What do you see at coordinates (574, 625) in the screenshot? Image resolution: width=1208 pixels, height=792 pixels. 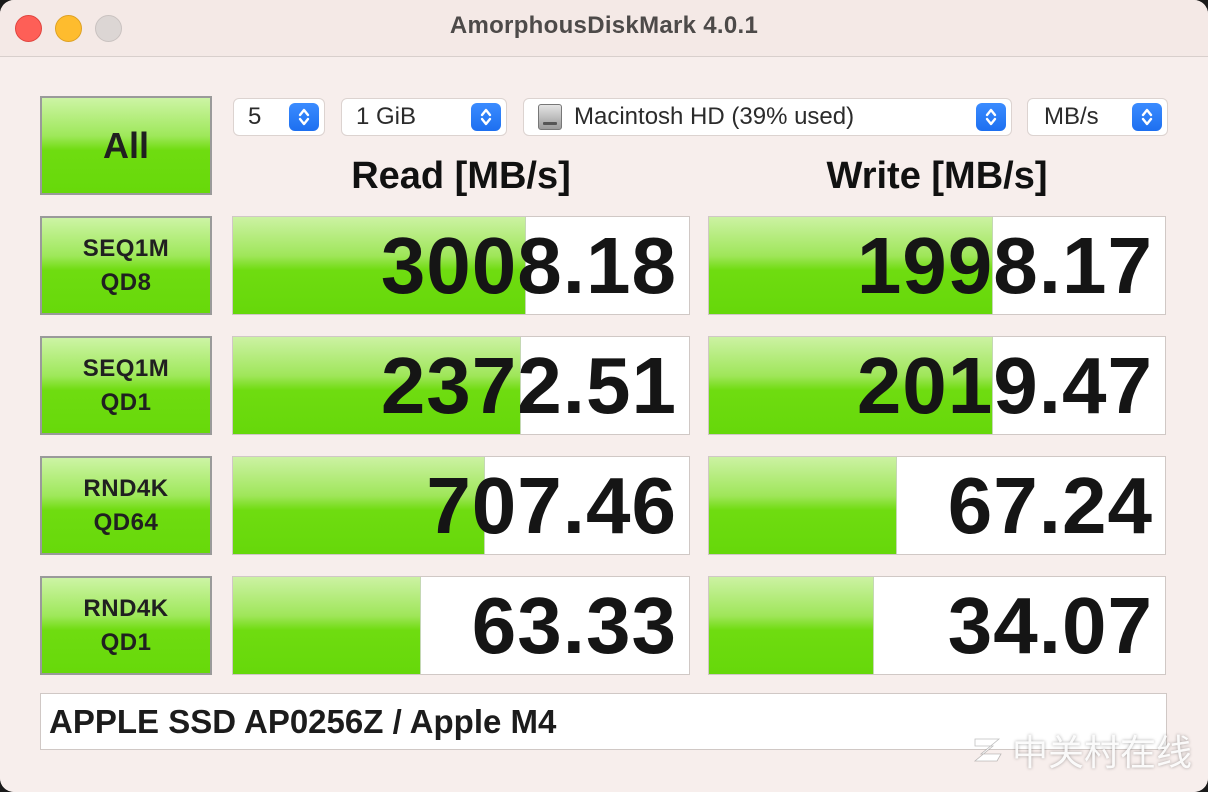 I see `read-result-value: 63.33` at bounding box center [574, 625].